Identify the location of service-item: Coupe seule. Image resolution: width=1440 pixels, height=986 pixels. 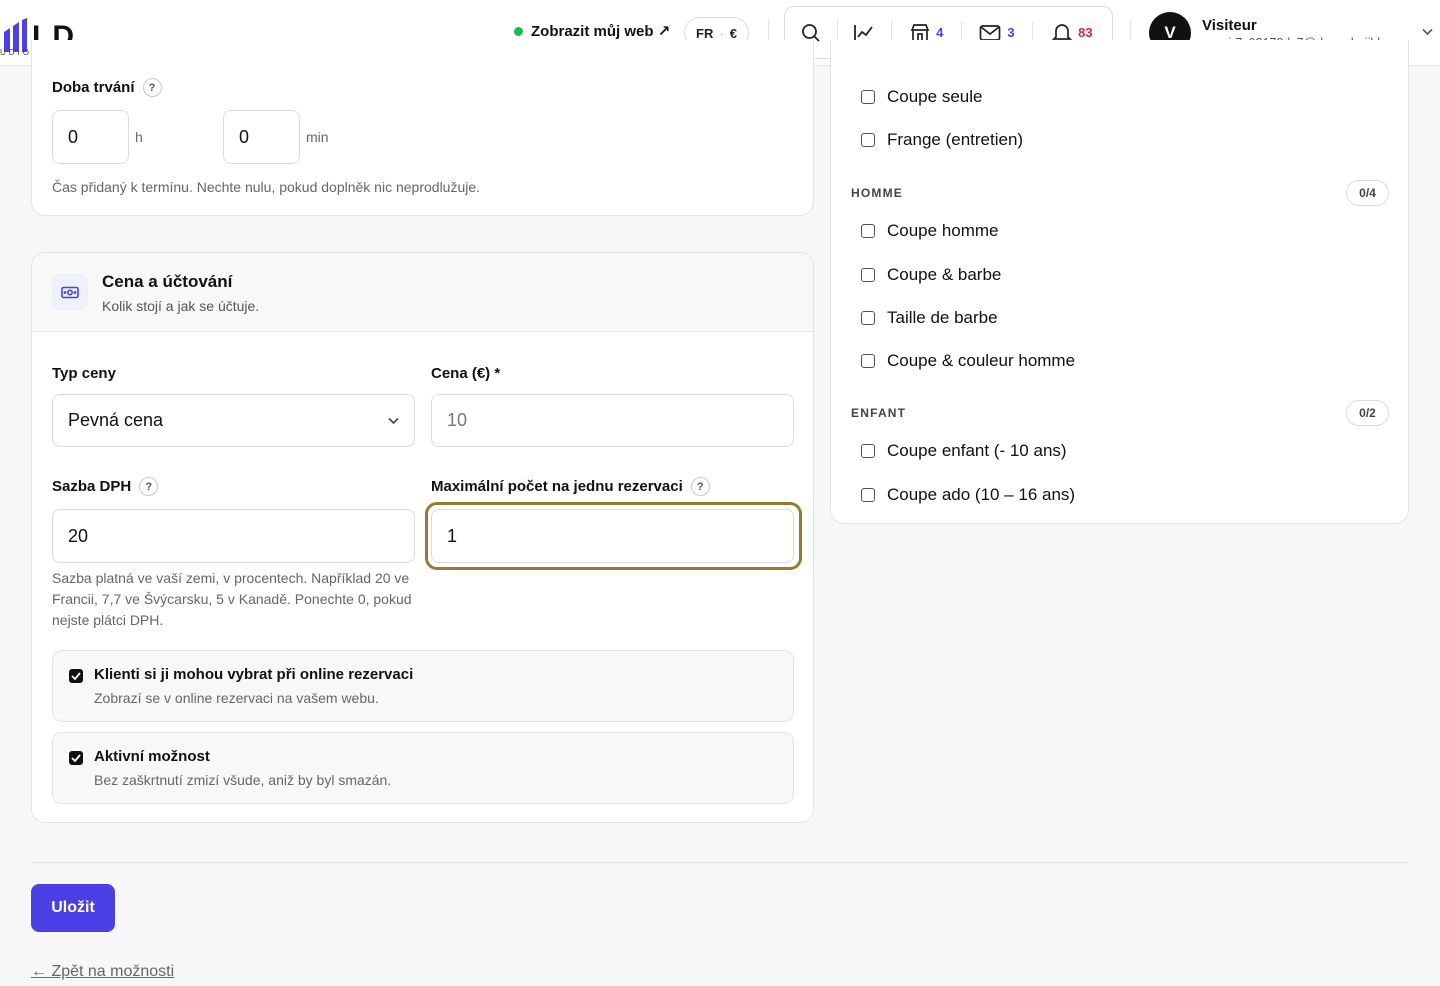
(921, 97).